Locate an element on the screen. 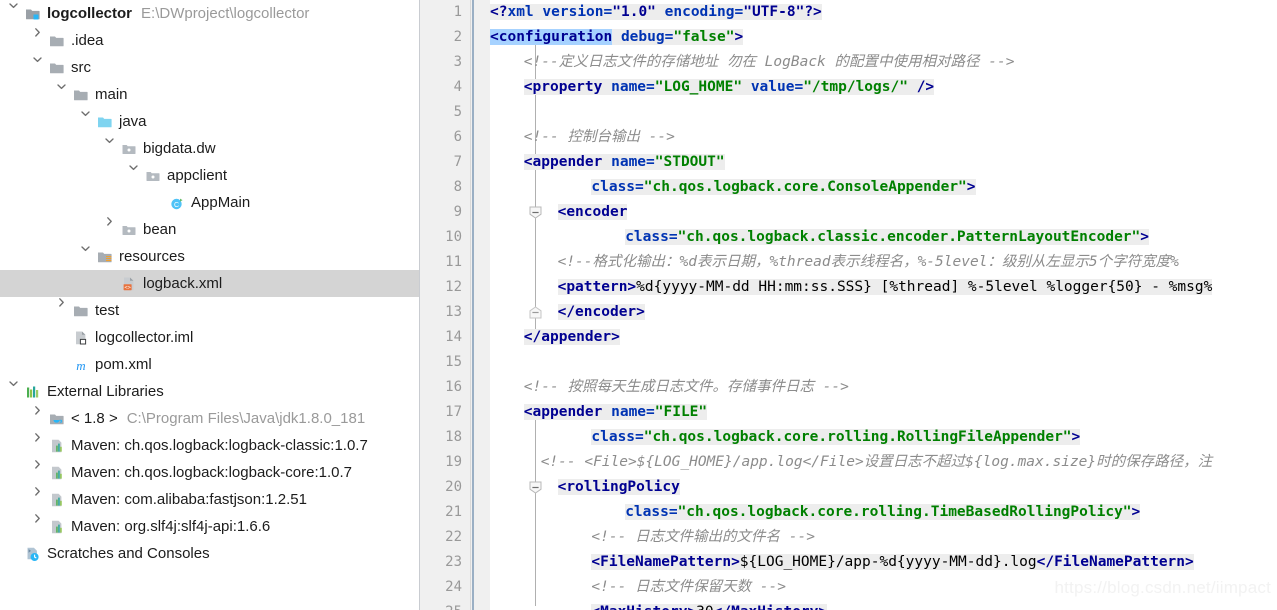  line-number: 16 is located at coordinates (453, 387).